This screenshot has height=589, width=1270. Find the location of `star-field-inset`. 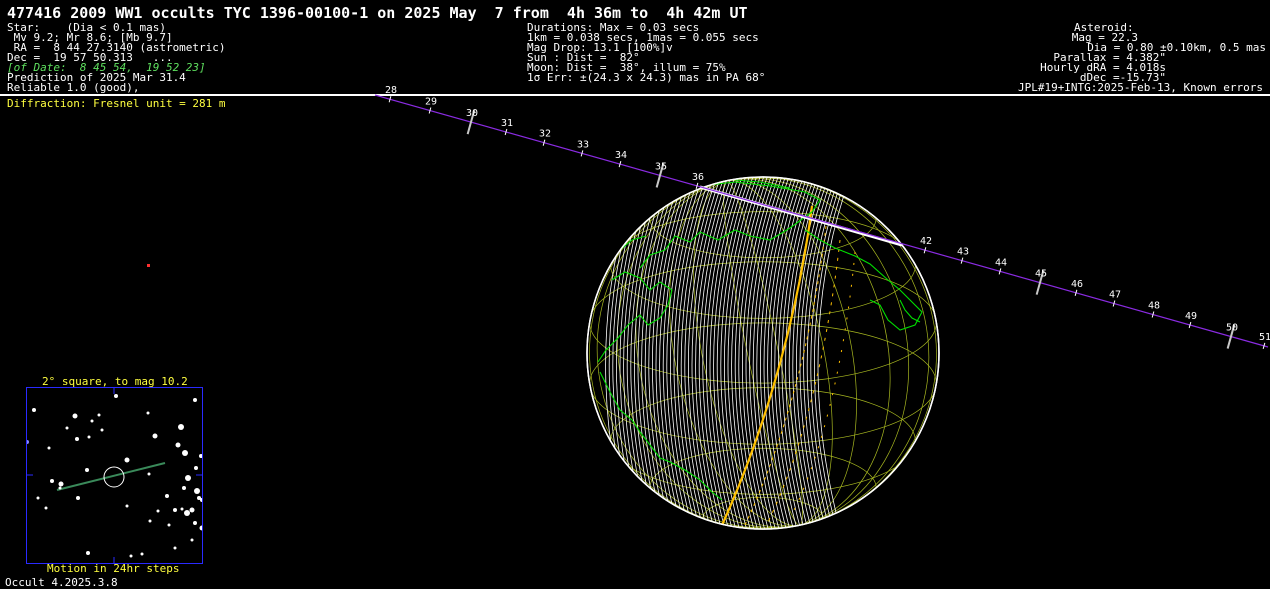

star-field-inset is located at coordinates (115, 475).